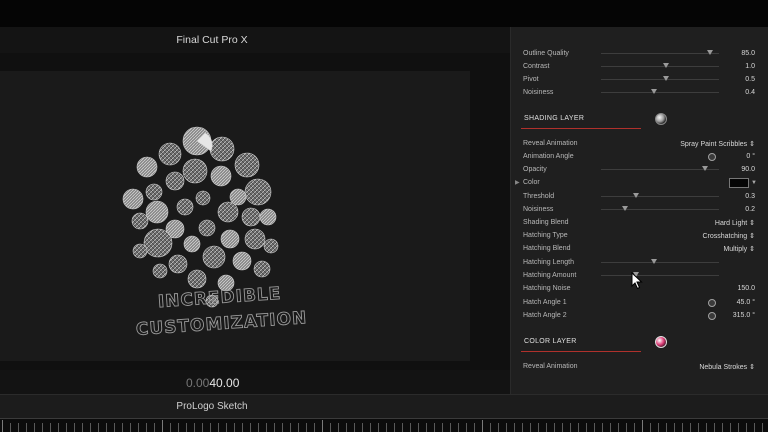  I want to click on chevron-down-icon: ▼, so click(754, 183).